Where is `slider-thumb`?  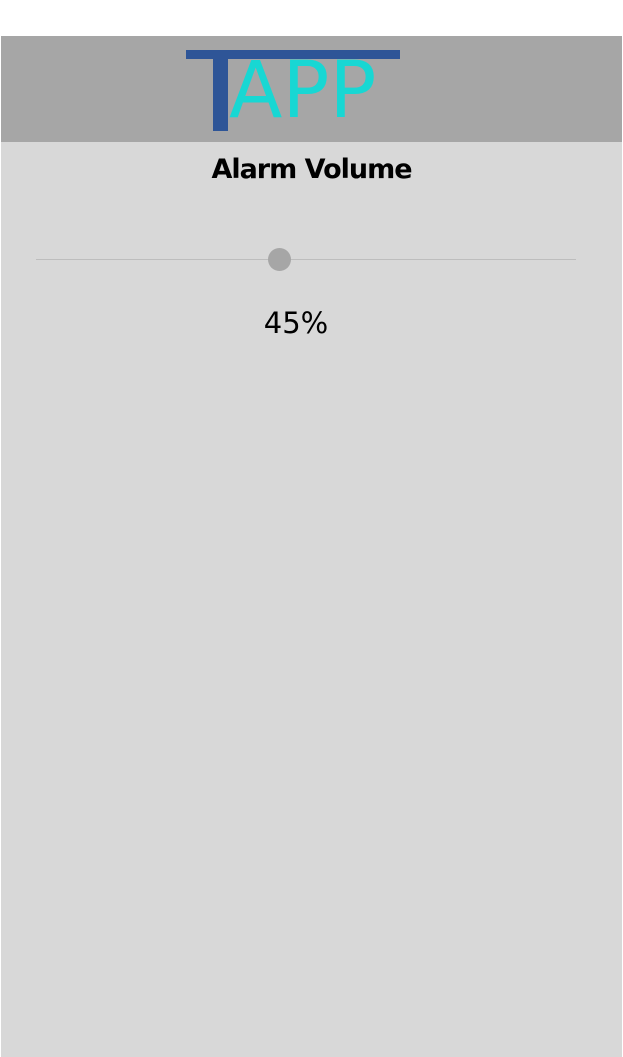 slider-thumb is located at coordinates (279, 259).